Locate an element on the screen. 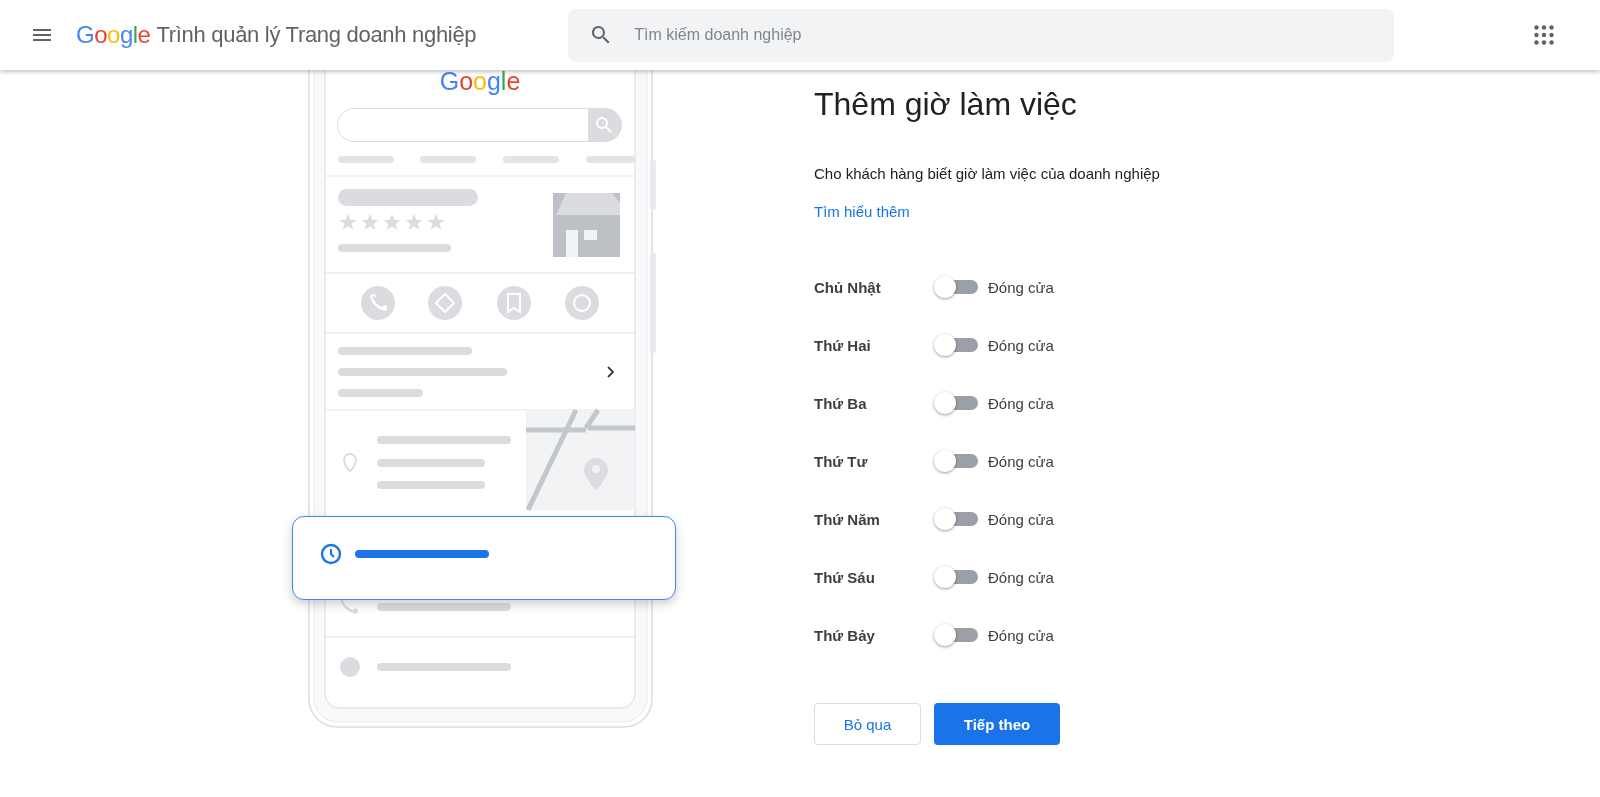 The image size is (1600, 797). day-label: Thứ Năm is located at coordinates (847, 519).